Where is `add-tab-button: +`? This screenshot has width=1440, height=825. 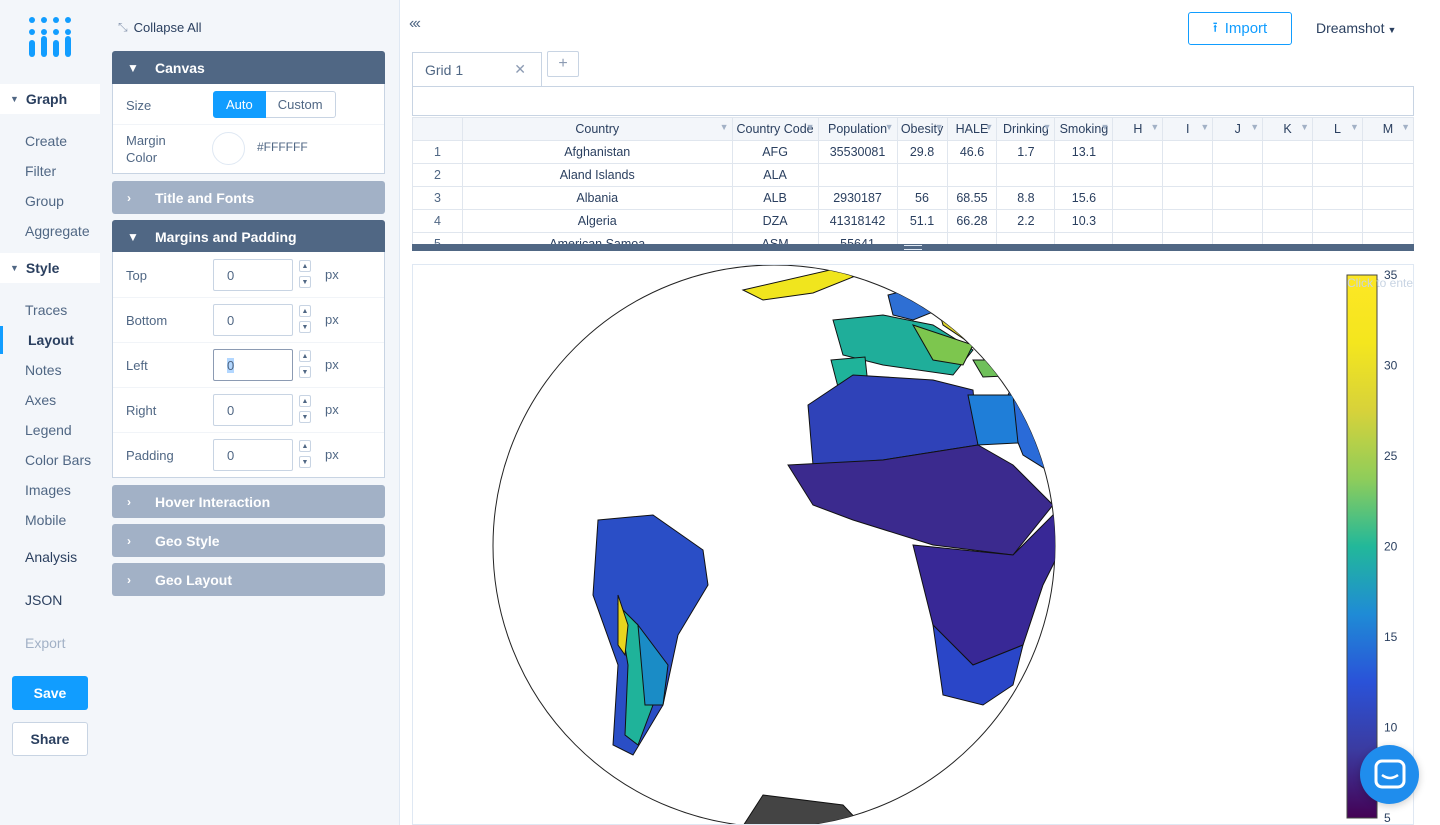 add-tab-button: + is located at coordinates (563, 64).